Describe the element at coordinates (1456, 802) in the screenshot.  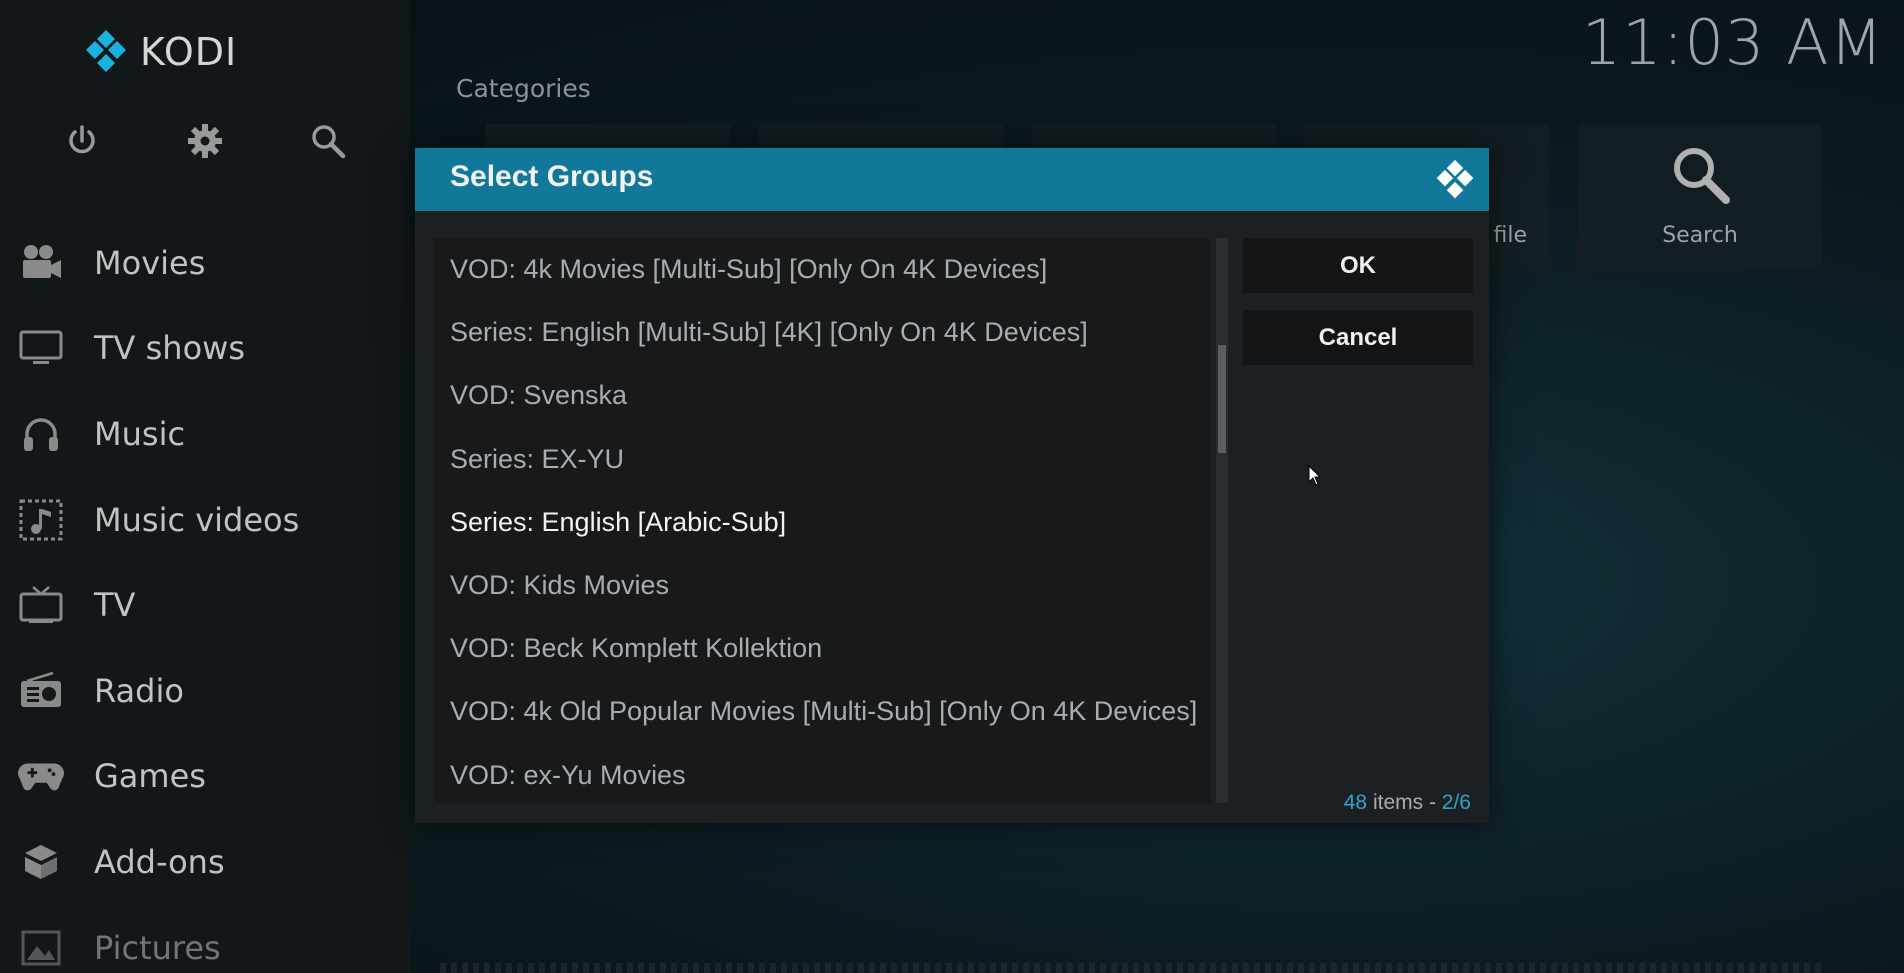
I see `page-indicator: 2/6` at that location.